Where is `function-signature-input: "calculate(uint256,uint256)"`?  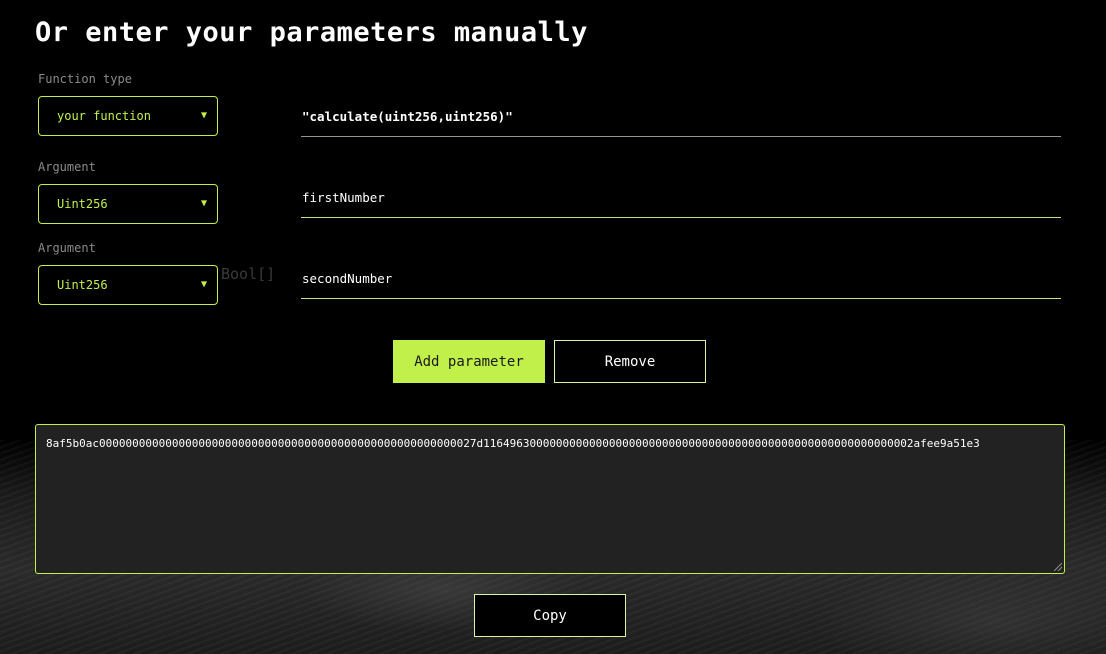 function-signature-input: "calculate(uint256,uint256)" is located at coordinates (681, 117).